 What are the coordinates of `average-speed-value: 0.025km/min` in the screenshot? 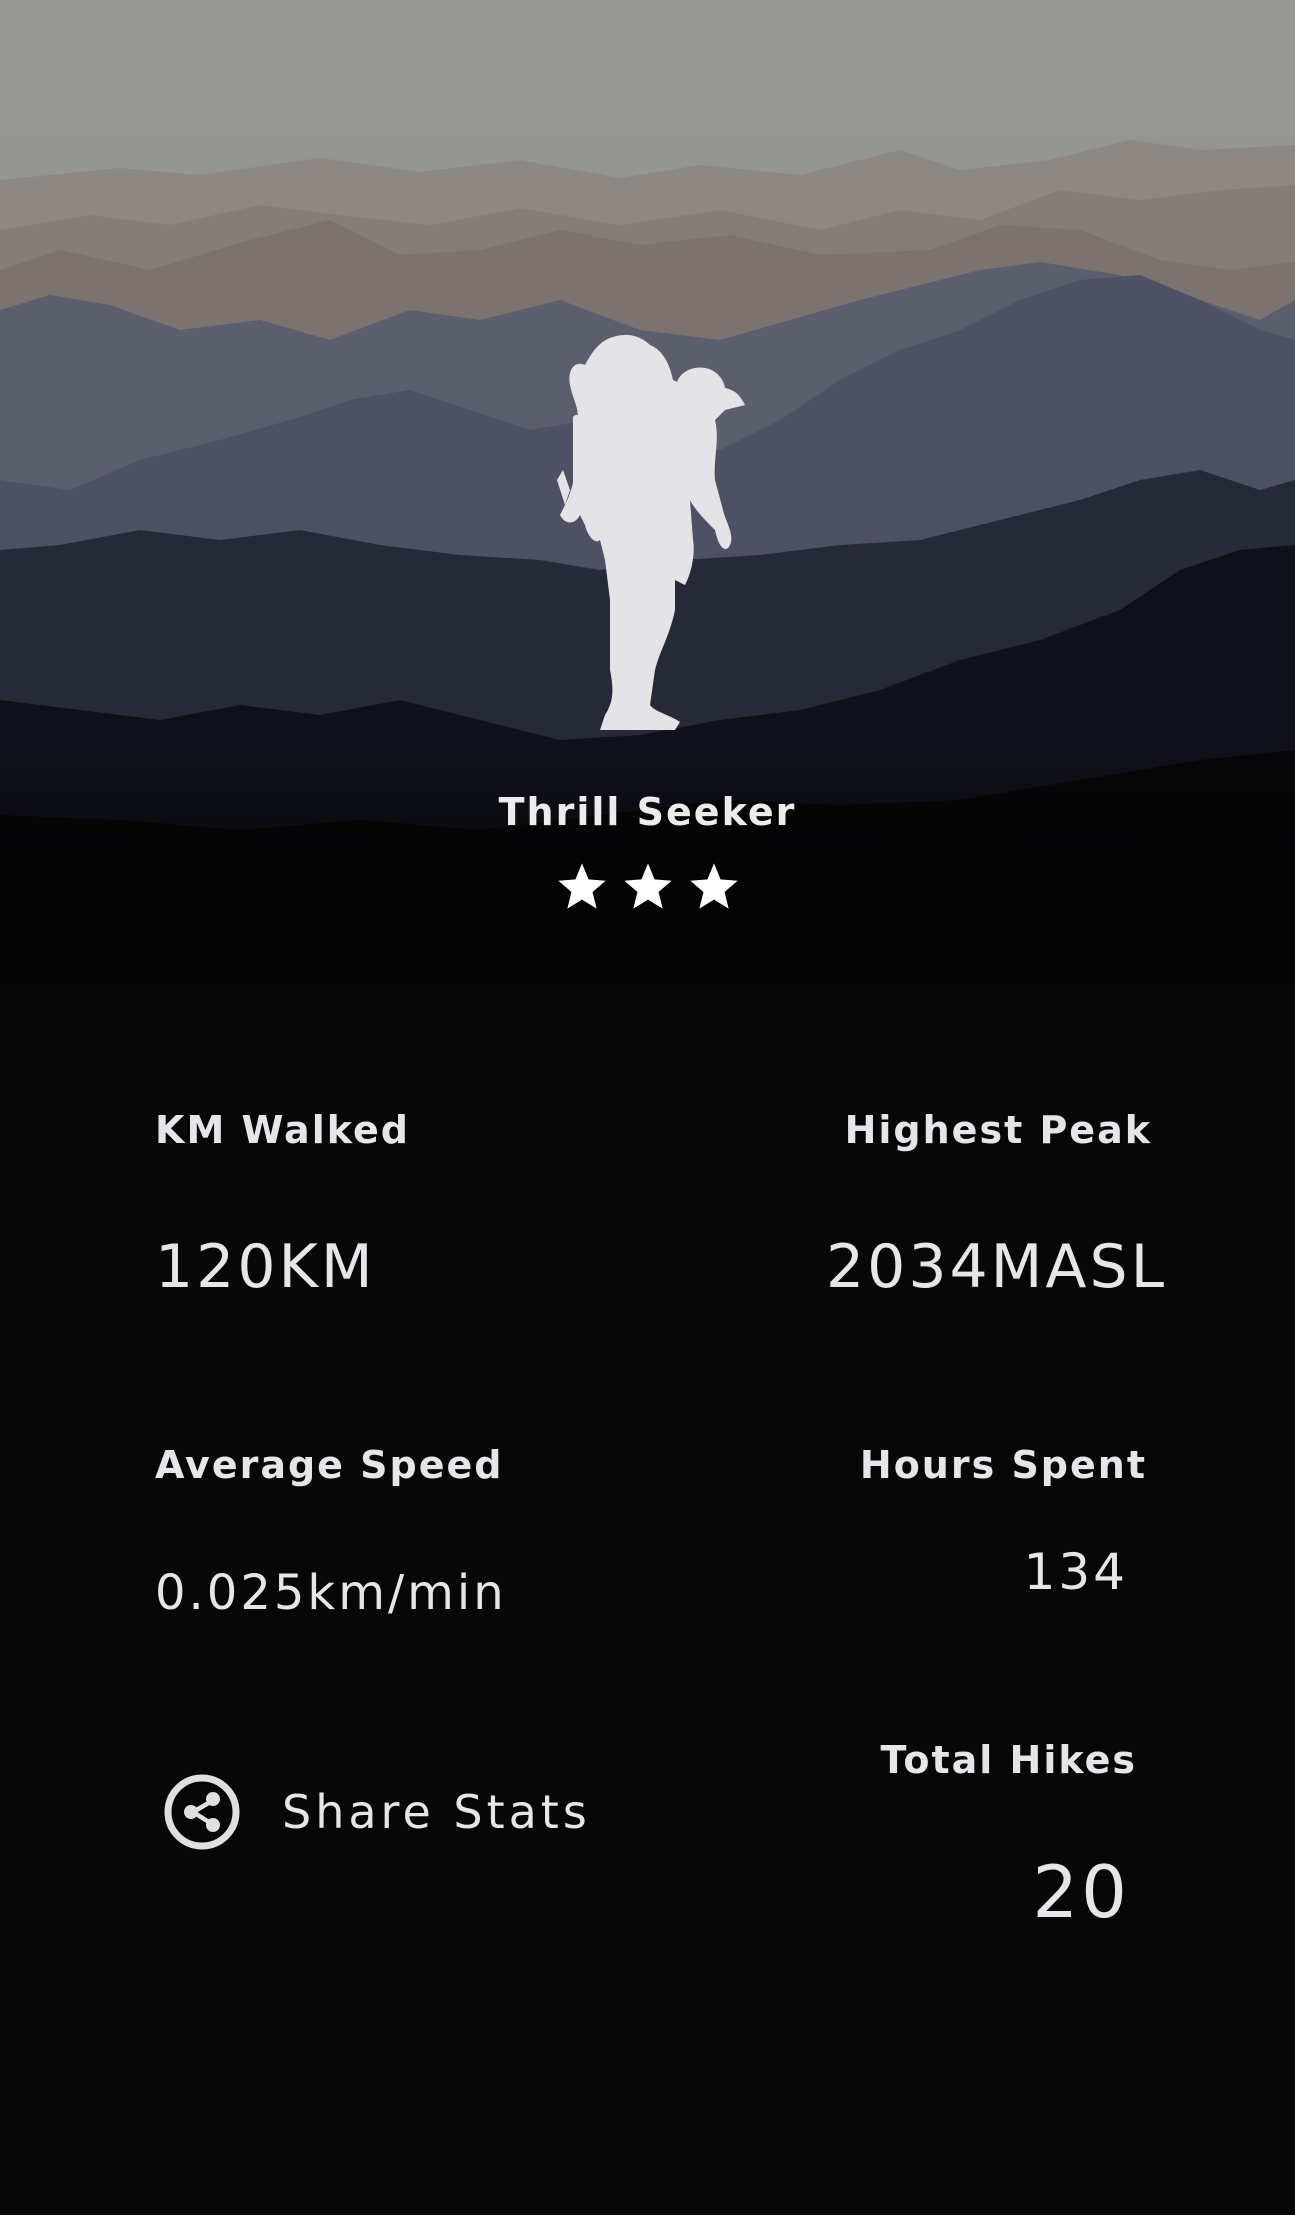 It's located at (331, 1593).